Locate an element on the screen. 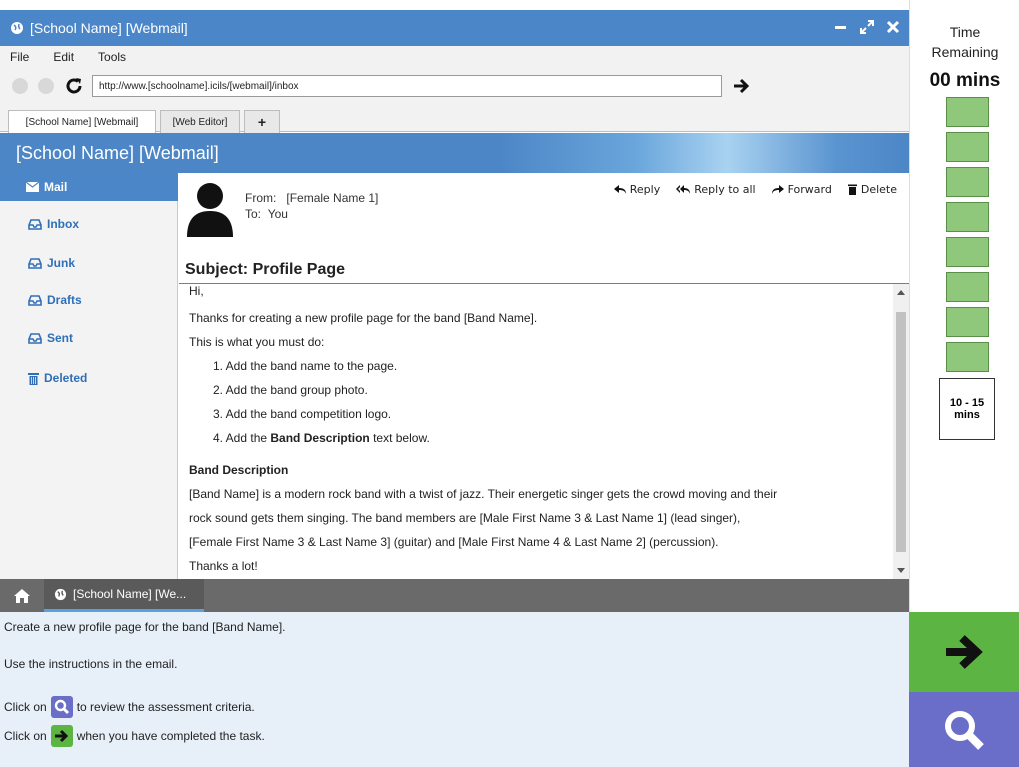 Image resolution: width=1019 pixels, height=767 pixels. webmail-banner: [School Name] [Webmail] is located at coordinates (454, 153).